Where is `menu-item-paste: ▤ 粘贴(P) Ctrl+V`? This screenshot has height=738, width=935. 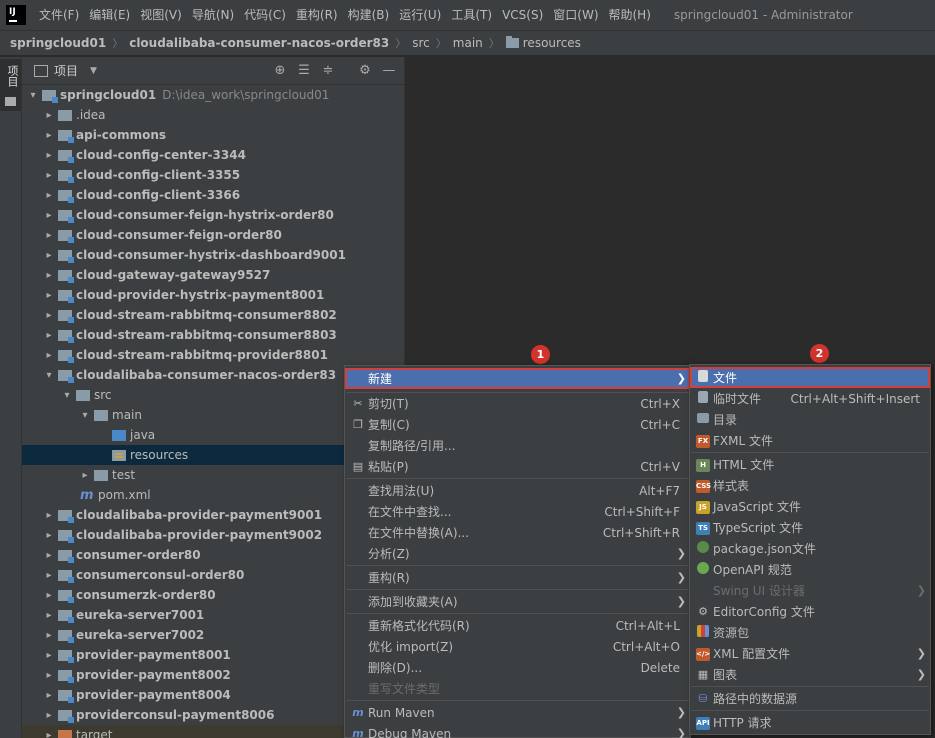 menu-item-paste: ▤ 粘贴(P) Ctrl+V is located at coordinates (517, 466).